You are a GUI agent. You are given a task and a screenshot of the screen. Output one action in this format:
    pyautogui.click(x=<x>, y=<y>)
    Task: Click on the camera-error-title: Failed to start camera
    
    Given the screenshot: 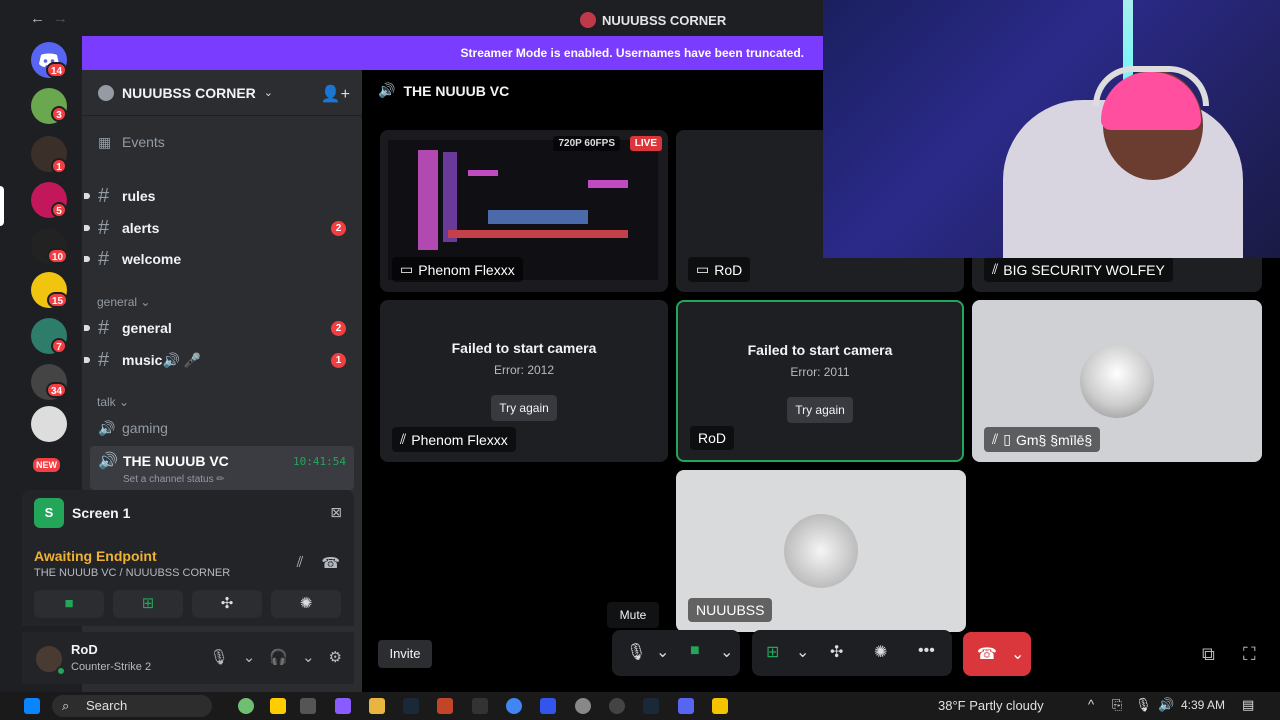 What is the action you would take?
    pyautogui.click(x=524, y=348)
    